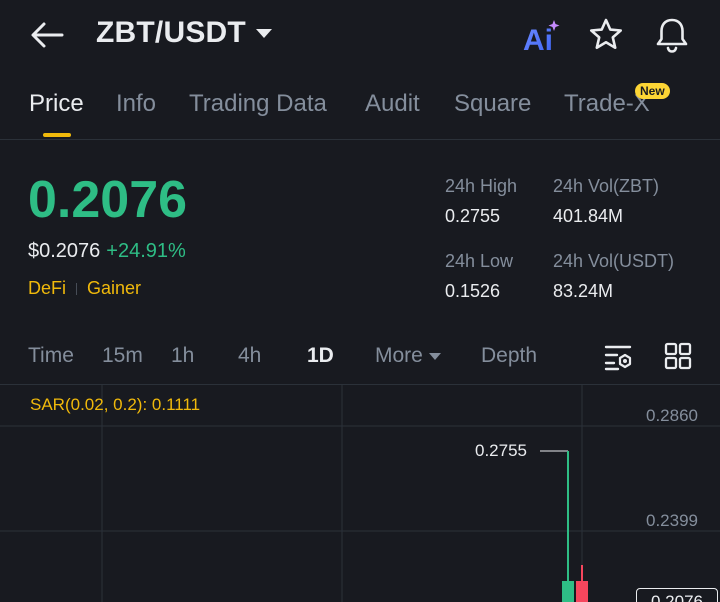 The width and height of the screenshot is (720, 602). Describe the element at coordinates (47, 288) in the screenshot. I see `tag-defi: DeFi` at that location.